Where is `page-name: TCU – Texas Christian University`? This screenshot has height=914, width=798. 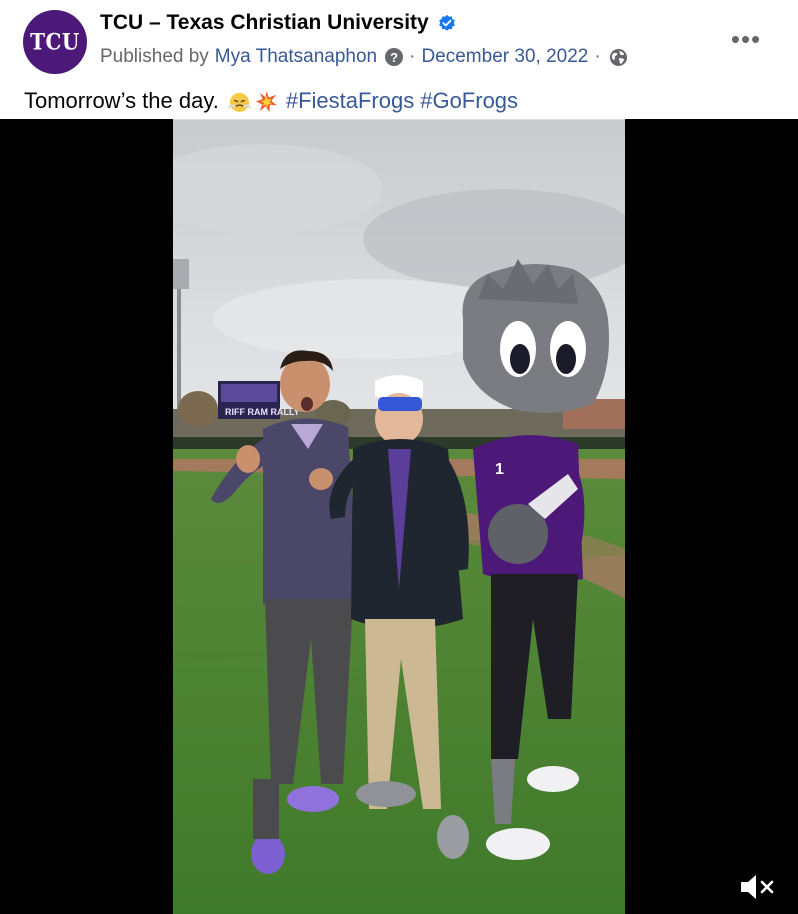 page-name: TCU – Texas Christian University is located at coordinates (278, 23).